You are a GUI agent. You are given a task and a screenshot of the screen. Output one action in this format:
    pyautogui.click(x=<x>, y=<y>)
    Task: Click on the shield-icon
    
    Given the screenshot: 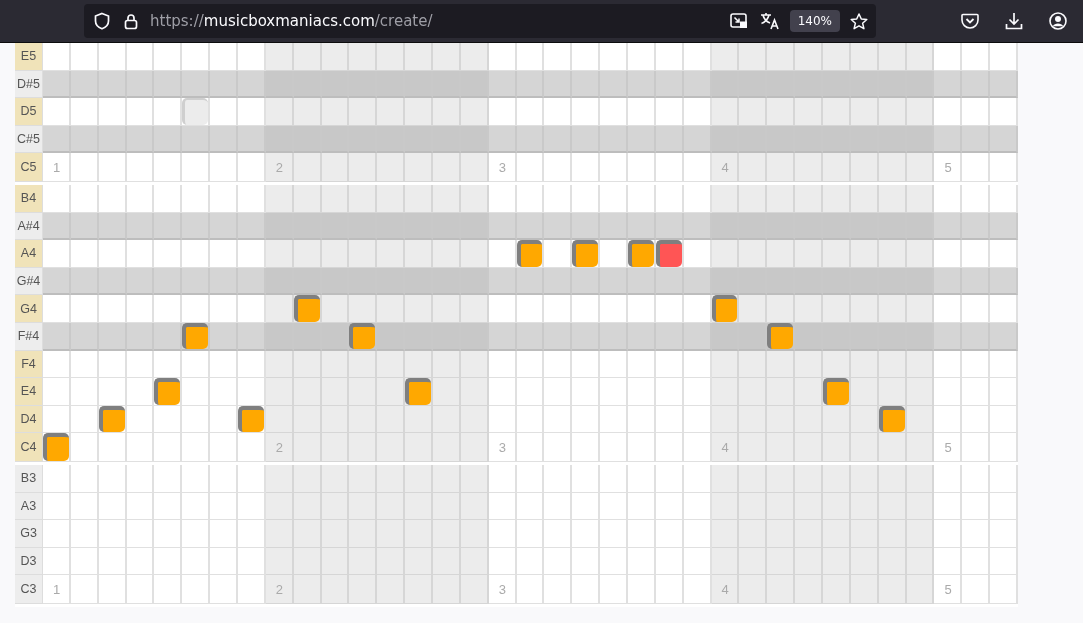 What is the action you would take?
    pyautogui.click(x=102, y=21)
    